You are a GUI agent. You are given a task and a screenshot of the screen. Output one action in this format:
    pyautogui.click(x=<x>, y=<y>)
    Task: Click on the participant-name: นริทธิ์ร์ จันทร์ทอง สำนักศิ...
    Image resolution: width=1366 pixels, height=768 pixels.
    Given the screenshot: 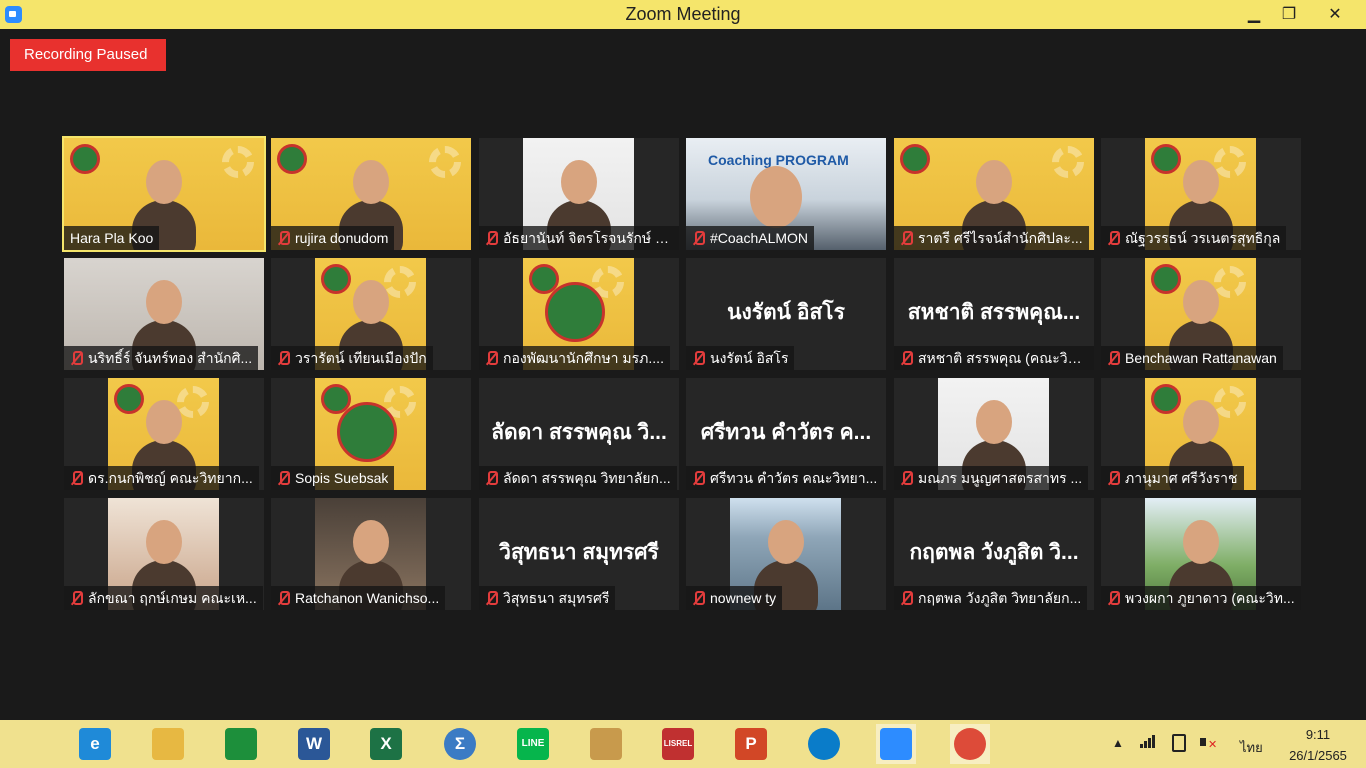 What is the action you would take?
    pyautogui.click(x=170, y=358)
    